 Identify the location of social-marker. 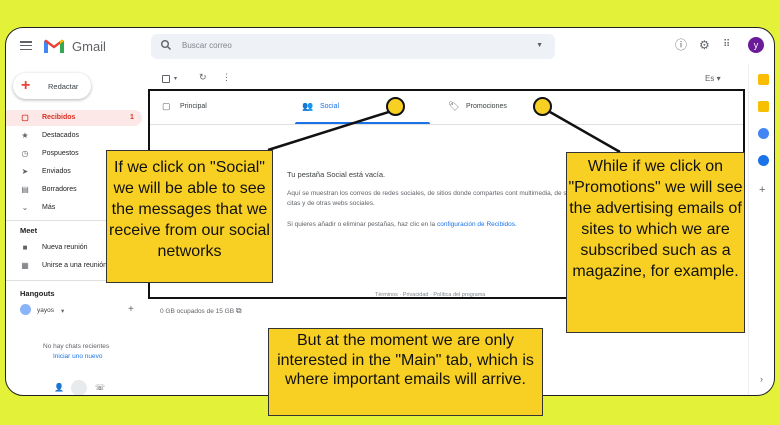
(395, 106).